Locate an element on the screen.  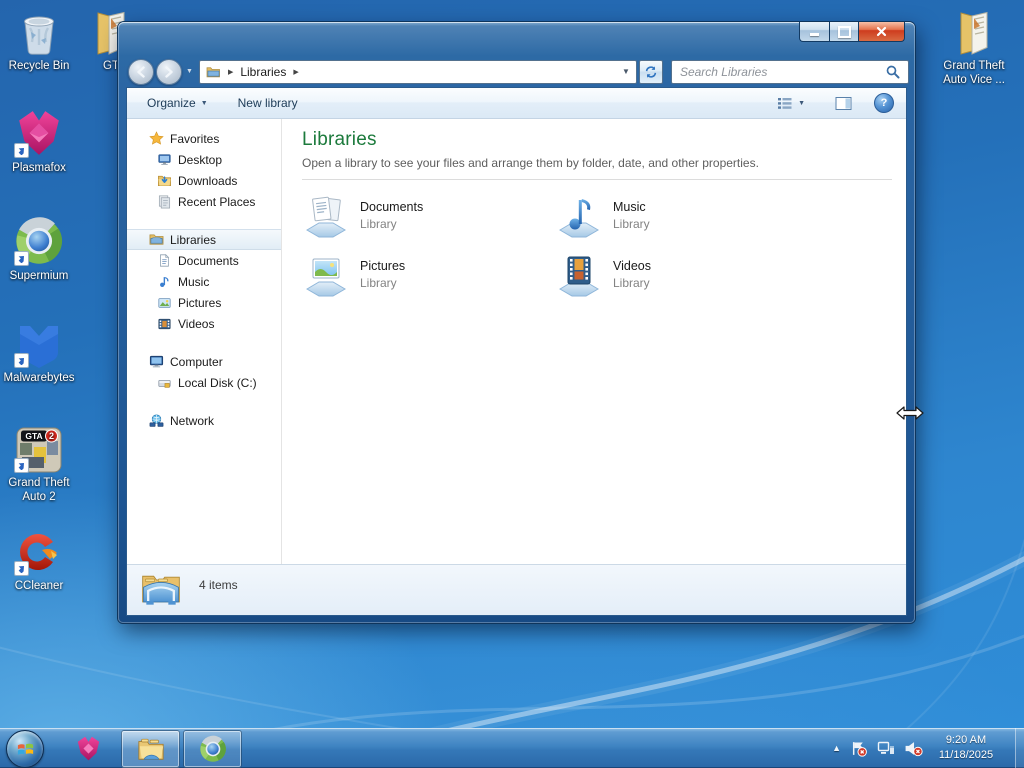
window-caption-buttons is located at coordinates (852, 32).